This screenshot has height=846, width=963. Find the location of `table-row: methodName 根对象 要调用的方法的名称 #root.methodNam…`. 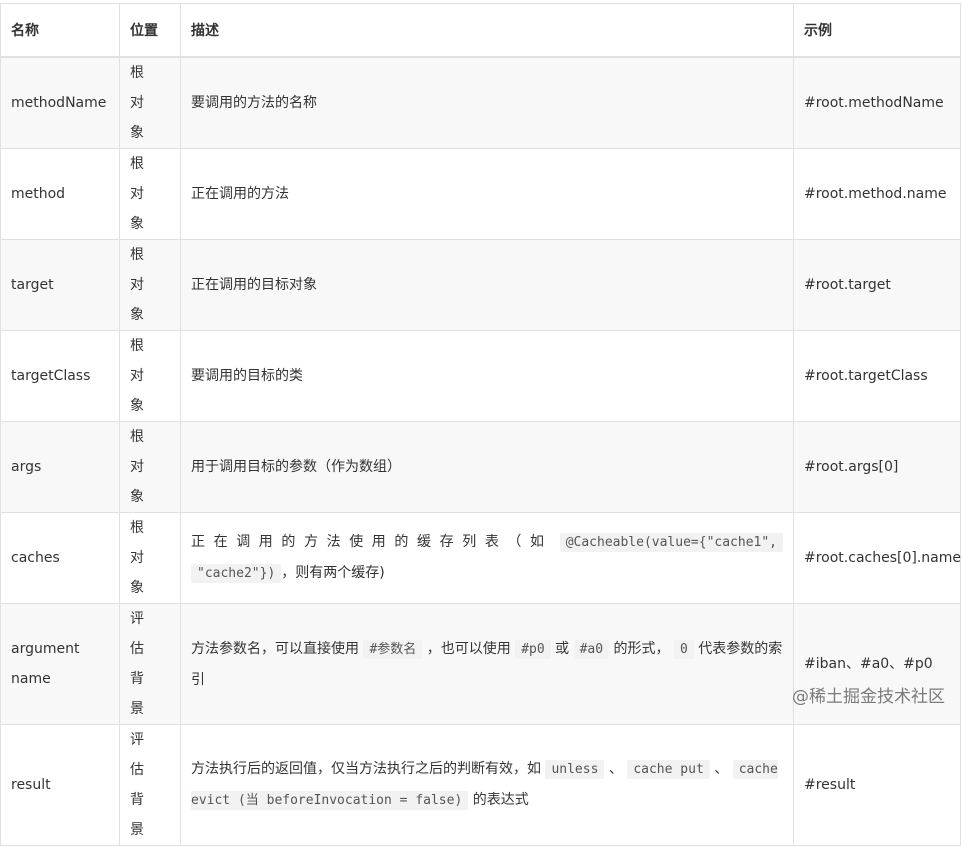

table-row: methodName 根对象 要调用的方法的名称 #root.methodNam… is located at coordinates (480, 102).